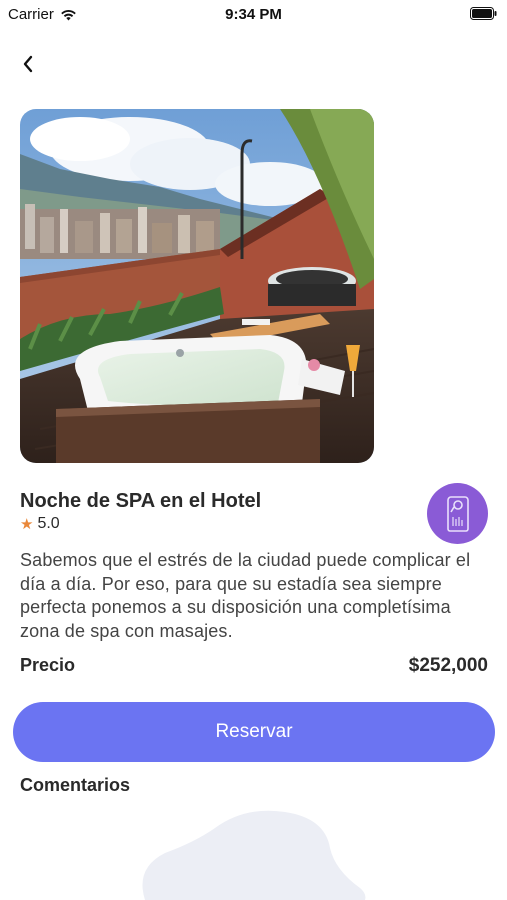 The width and height of the screenshot is (507, 900). Describe the element at coordinates (48, 523) in the screenshot. I see `rating-value: 5.0` at that location.